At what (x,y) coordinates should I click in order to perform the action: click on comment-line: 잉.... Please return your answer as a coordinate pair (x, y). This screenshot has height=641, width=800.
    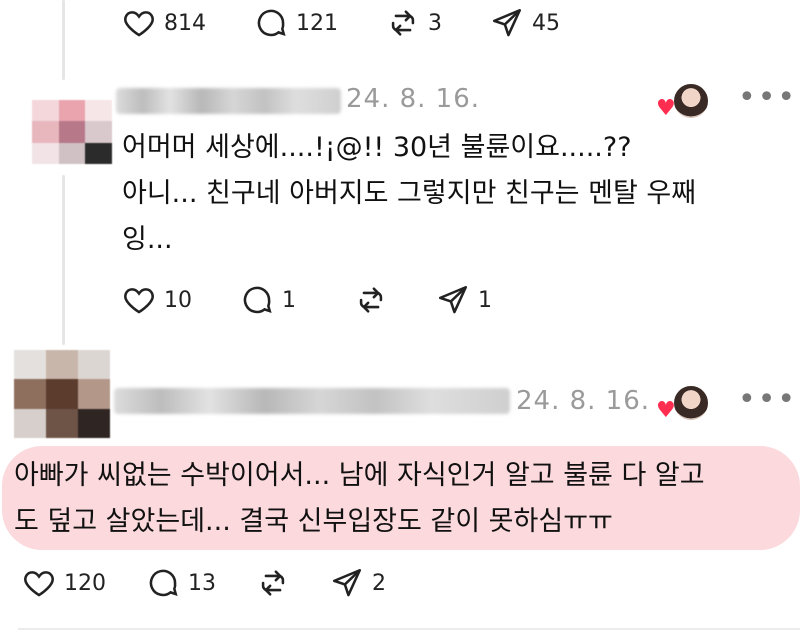
    Looking at the image, I should click on (147, 239).